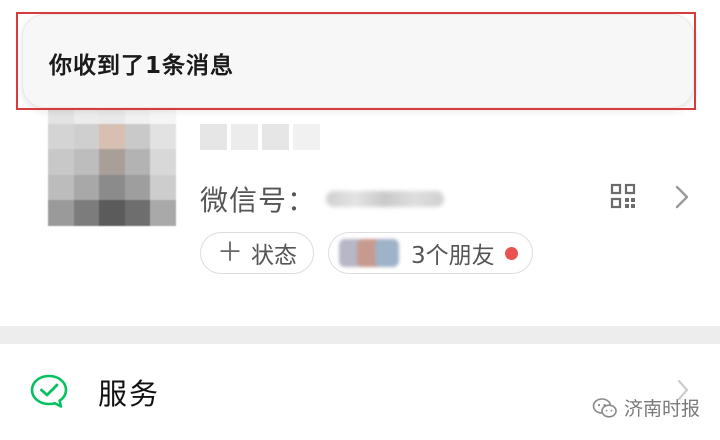  I want to click on service-label: 服务, so click(129, 394).